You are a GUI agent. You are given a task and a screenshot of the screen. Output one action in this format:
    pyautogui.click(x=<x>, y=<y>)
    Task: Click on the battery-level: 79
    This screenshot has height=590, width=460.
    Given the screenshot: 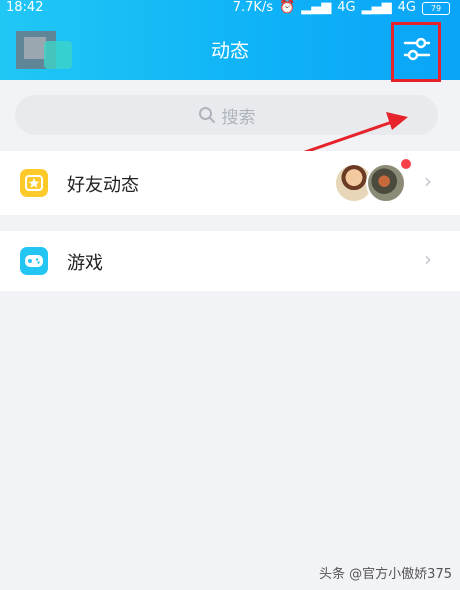 What is the action you would take?
    pyautogui.click(x=436, y=8)
    